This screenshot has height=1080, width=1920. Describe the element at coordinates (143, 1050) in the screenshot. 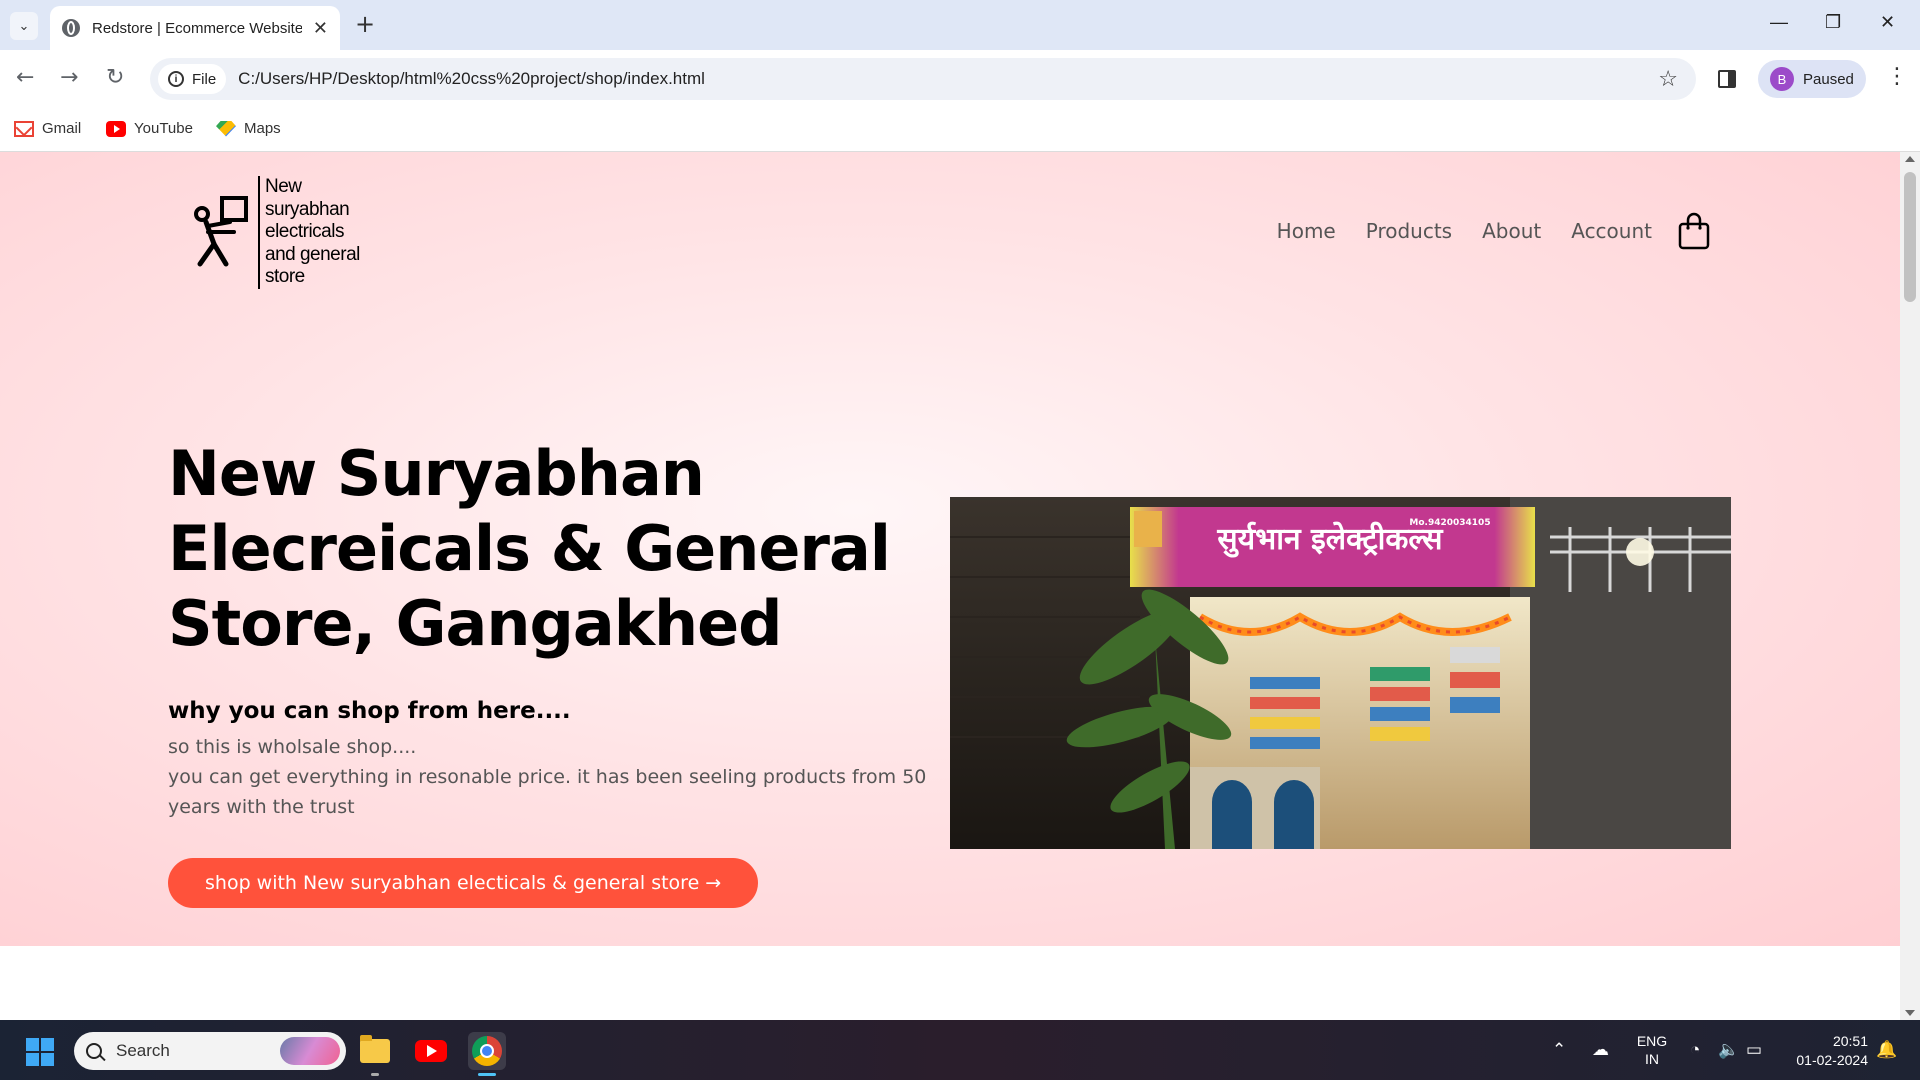

I see `taskbar-search-label: Search` at that location.